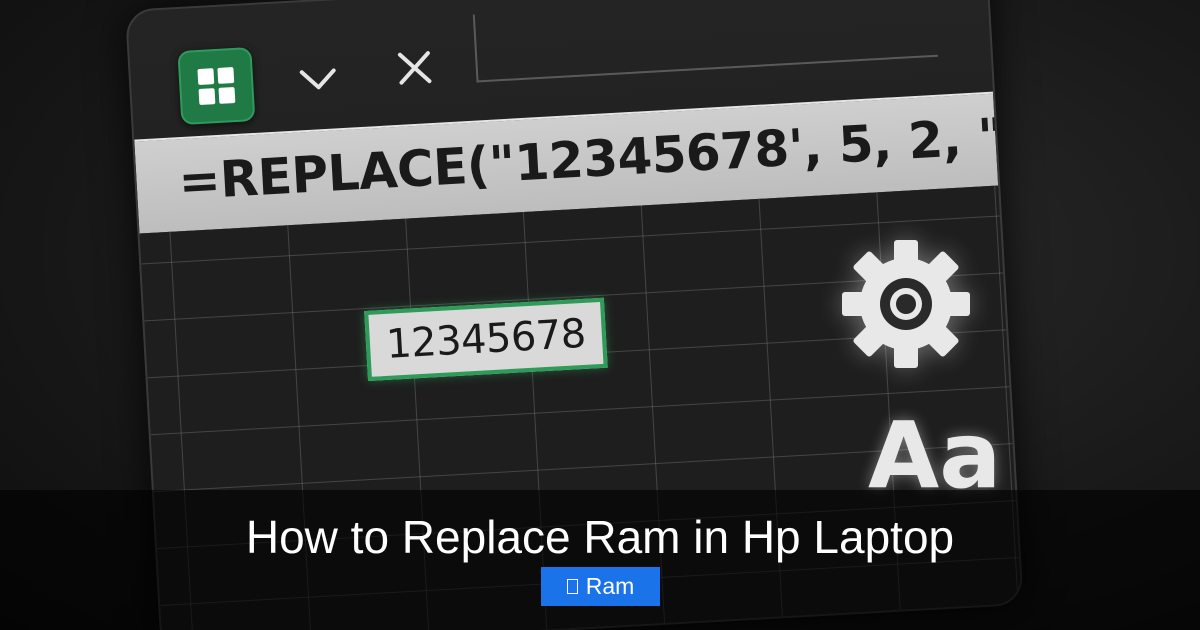 This screenshot has width=1200, height=630. I want to click on font-icon: Aa, so click(935, 455).